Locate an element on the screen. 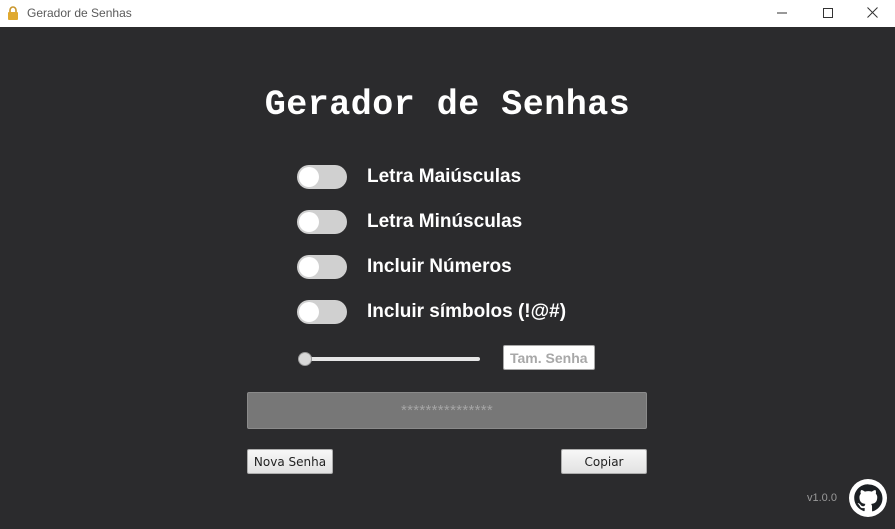 The width and height of the screenshot is (895, 529). lock-icon is located at coordinates (13, 13).